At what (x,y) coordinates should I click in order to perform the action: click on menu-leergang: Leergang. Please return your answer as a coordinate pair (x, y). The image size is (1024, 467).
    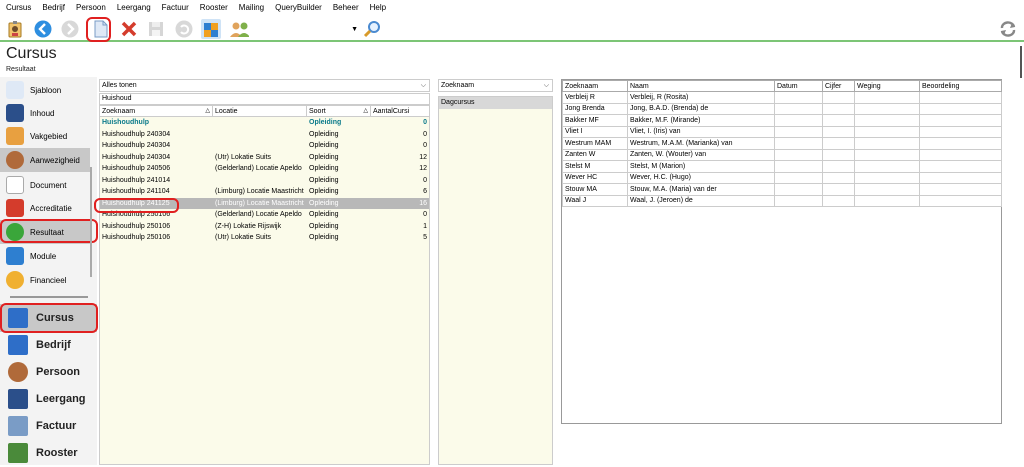
    Looking at the image, I should click on (134, 7).